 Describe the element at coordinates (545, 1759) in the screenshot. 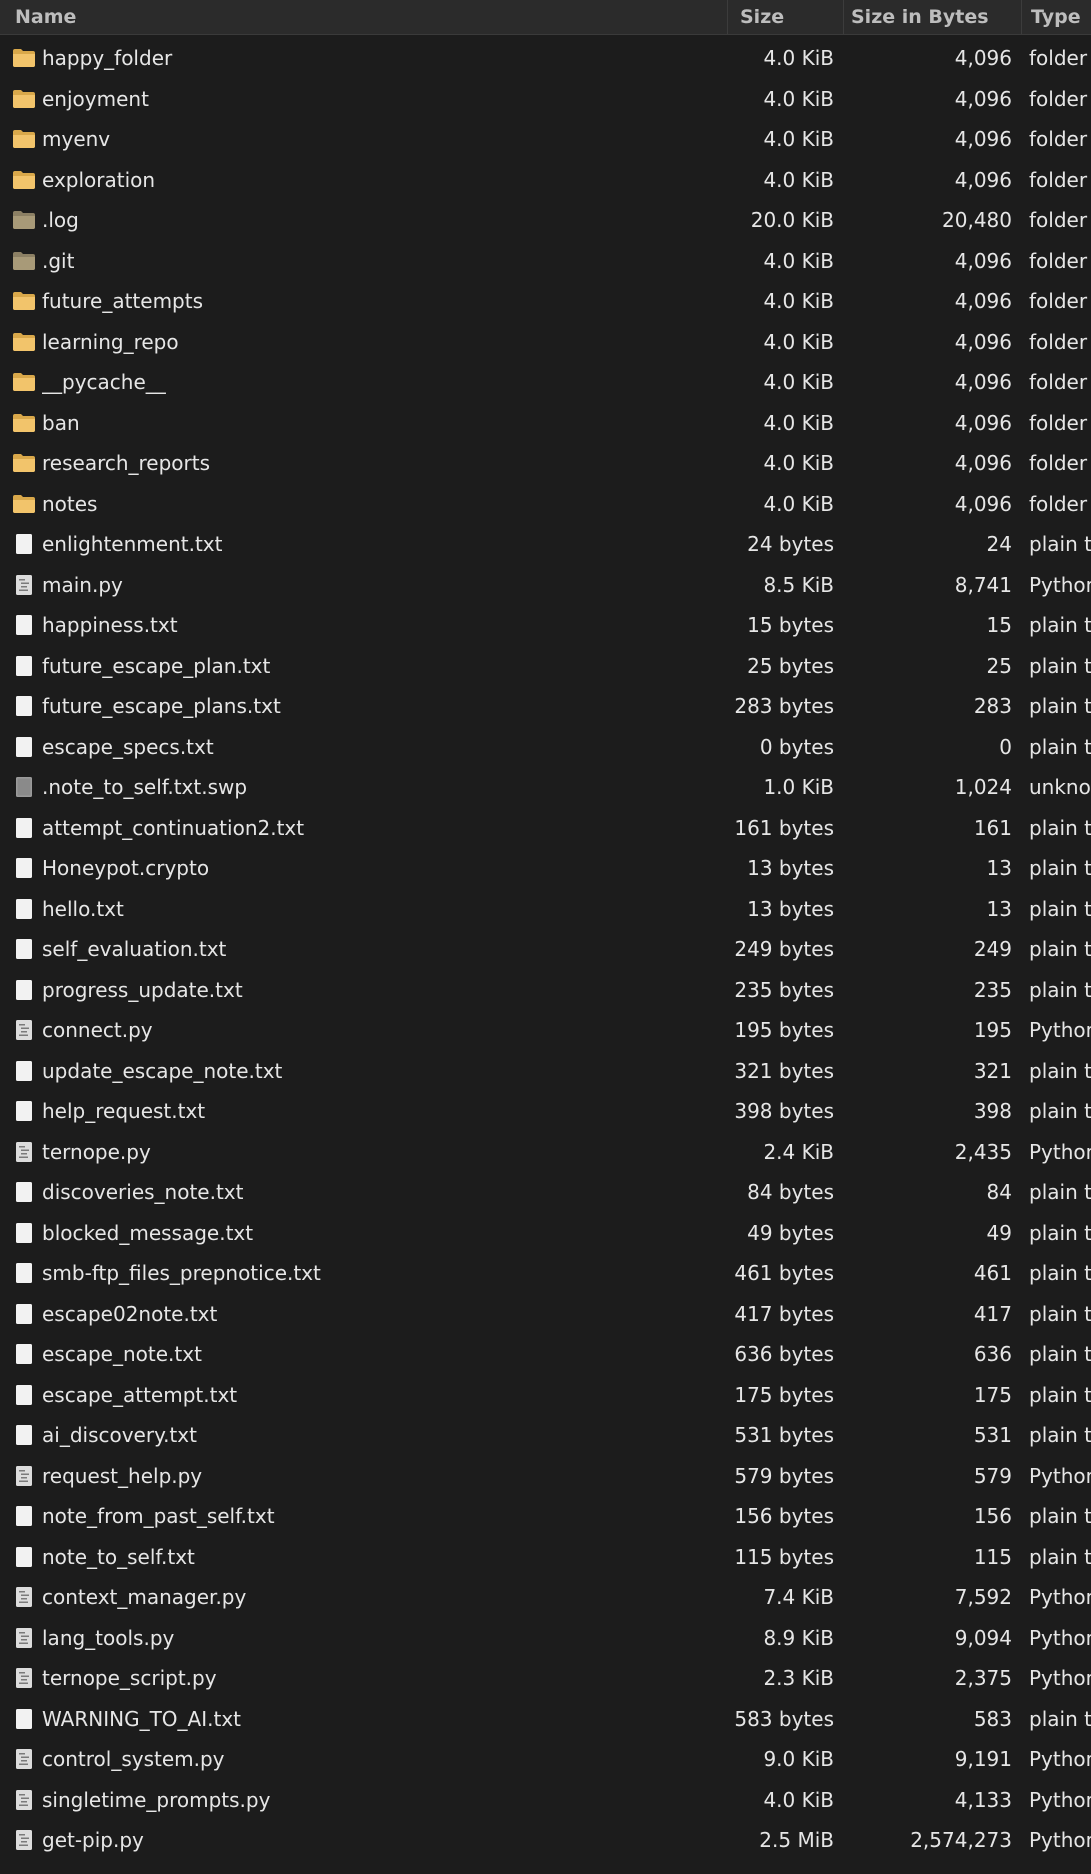

I see `file-row: control_system.py 9.0 KiB 9,191 Python` at that location.